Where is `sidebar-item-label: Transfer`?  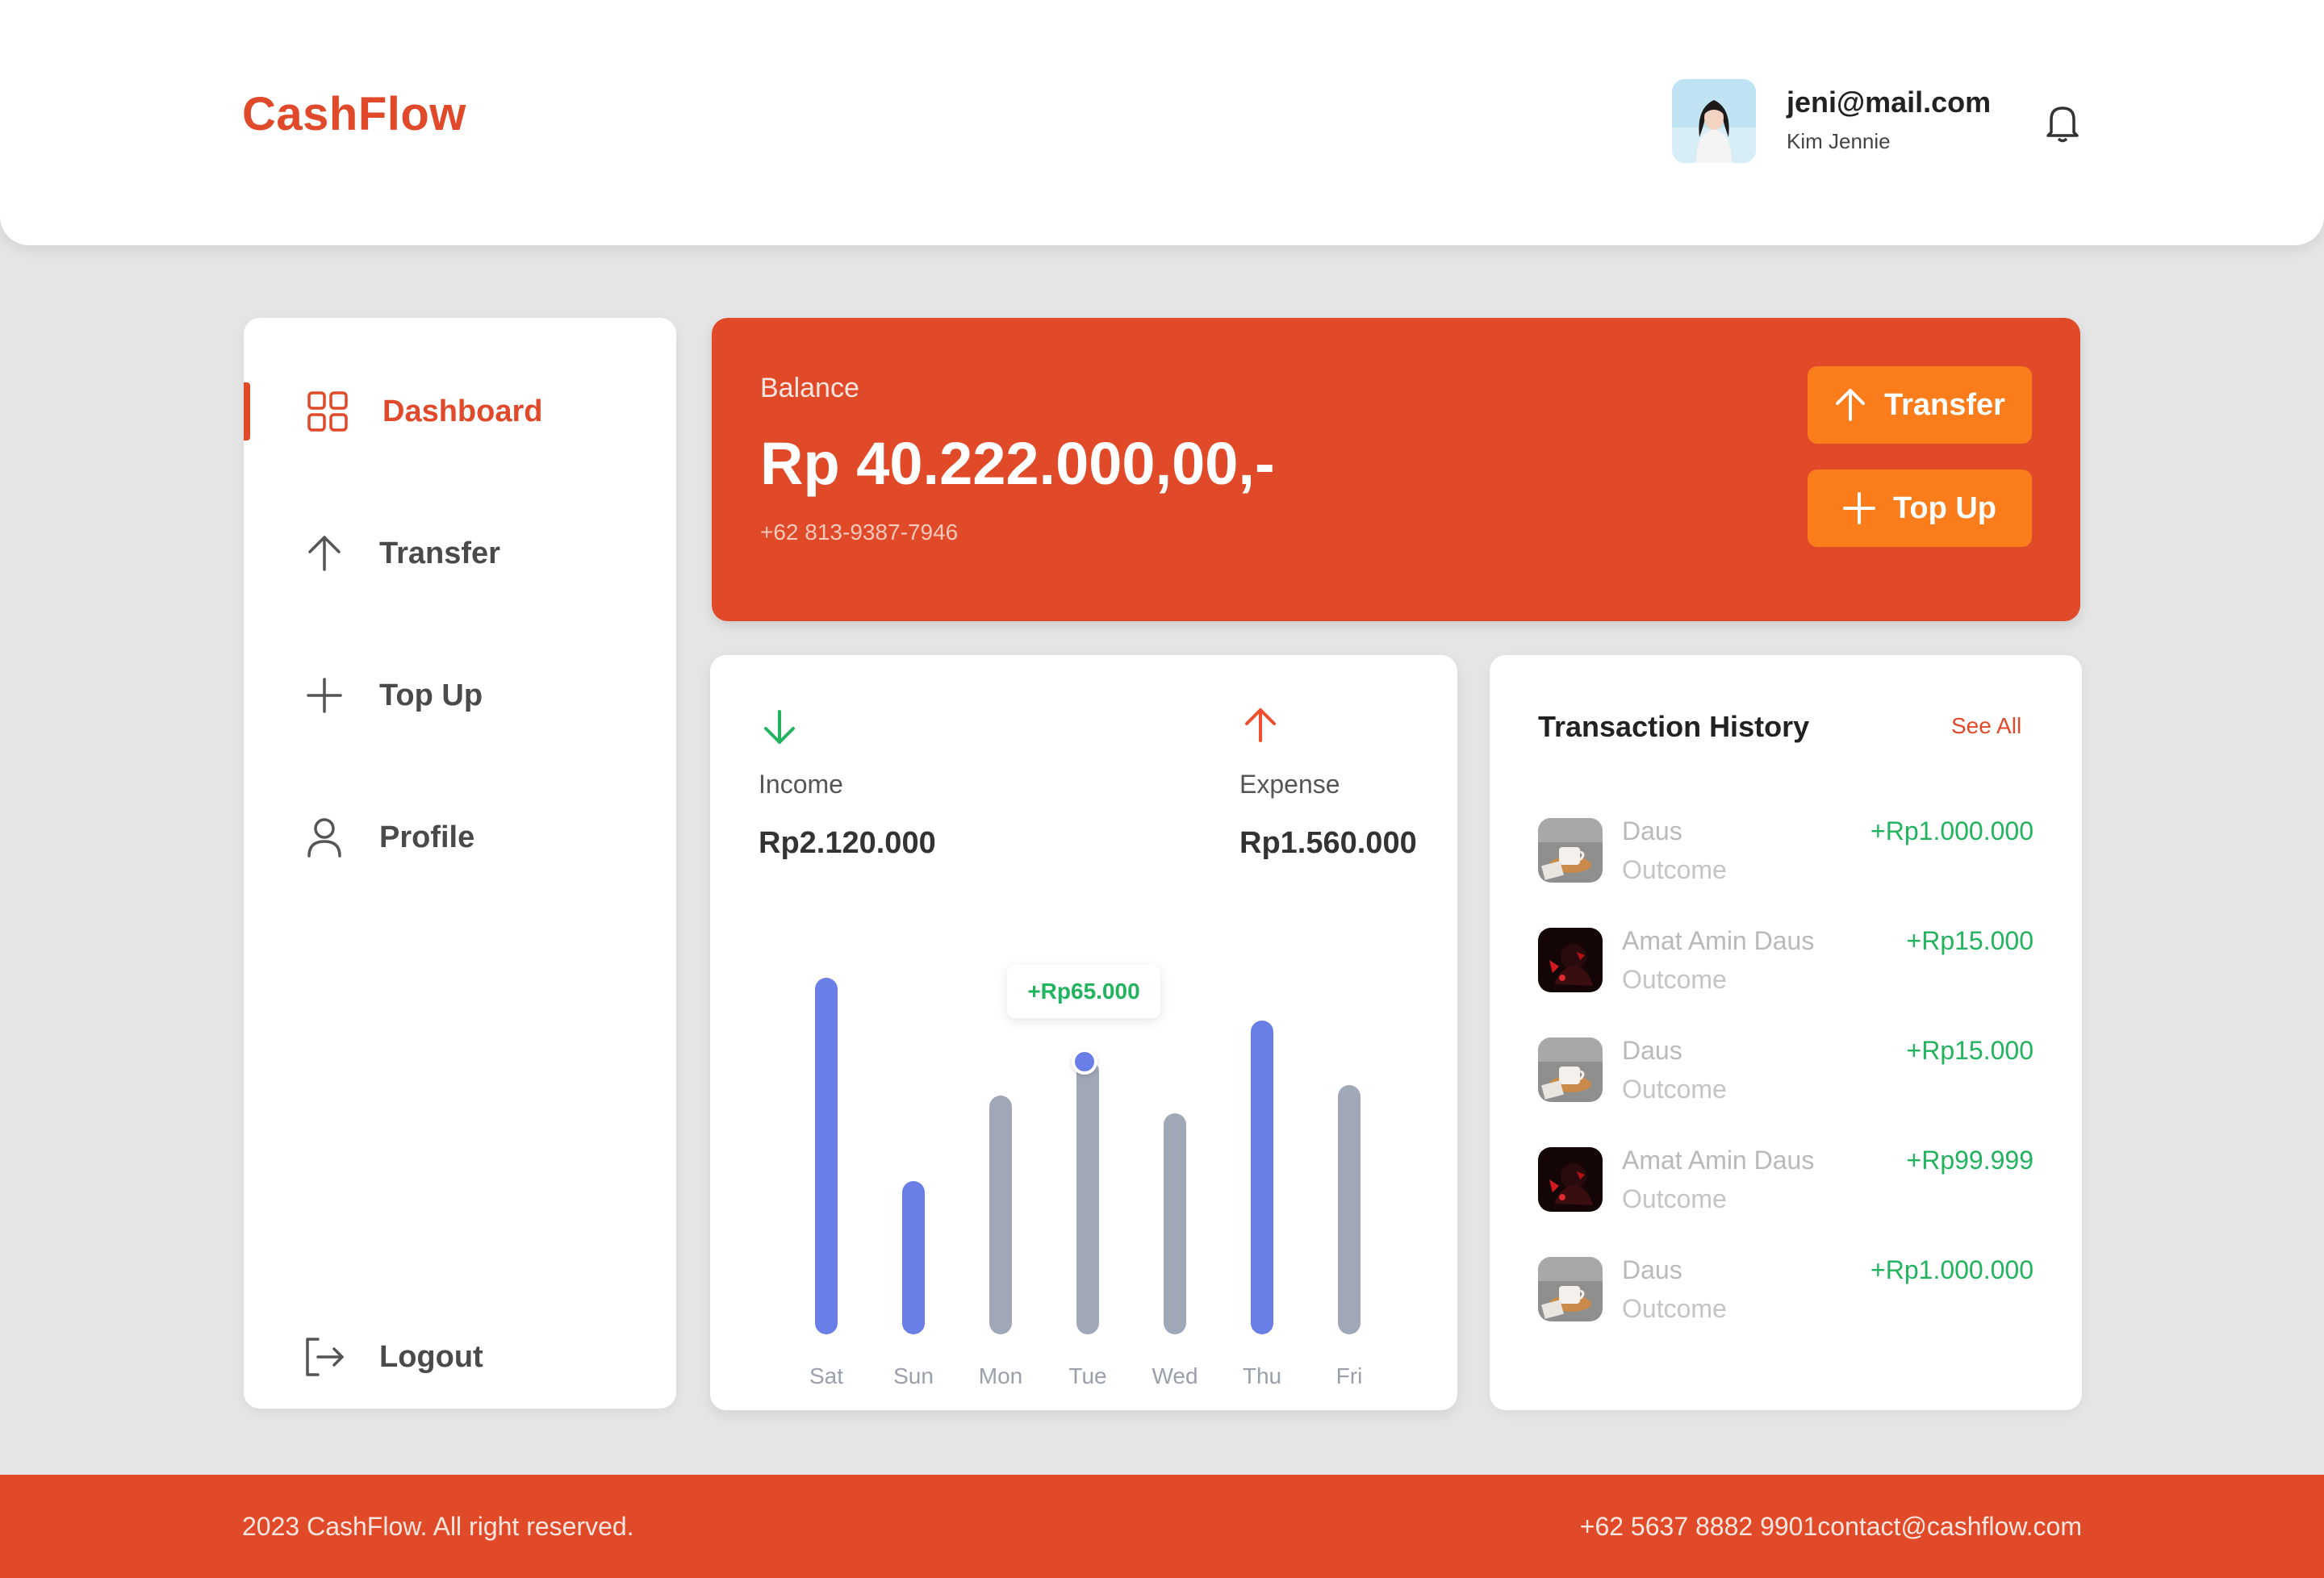 sidebar-item-label: Transfer is located at coordinates (439, 553).